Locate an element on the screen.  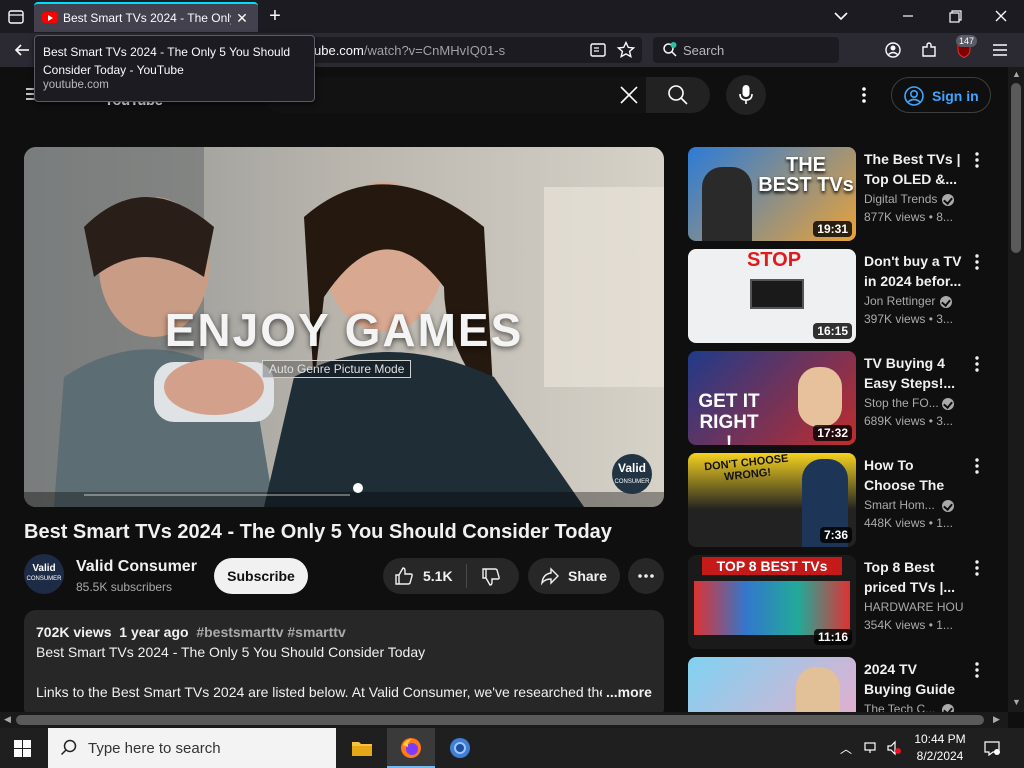
scroll-left-icon: ◀ is located at coordinates (7, 719).